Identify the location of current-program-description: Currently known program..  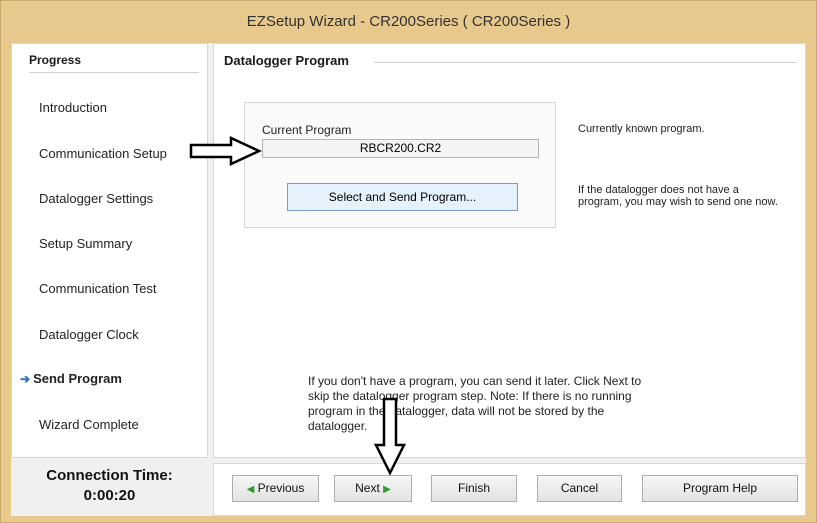
(641, 129).